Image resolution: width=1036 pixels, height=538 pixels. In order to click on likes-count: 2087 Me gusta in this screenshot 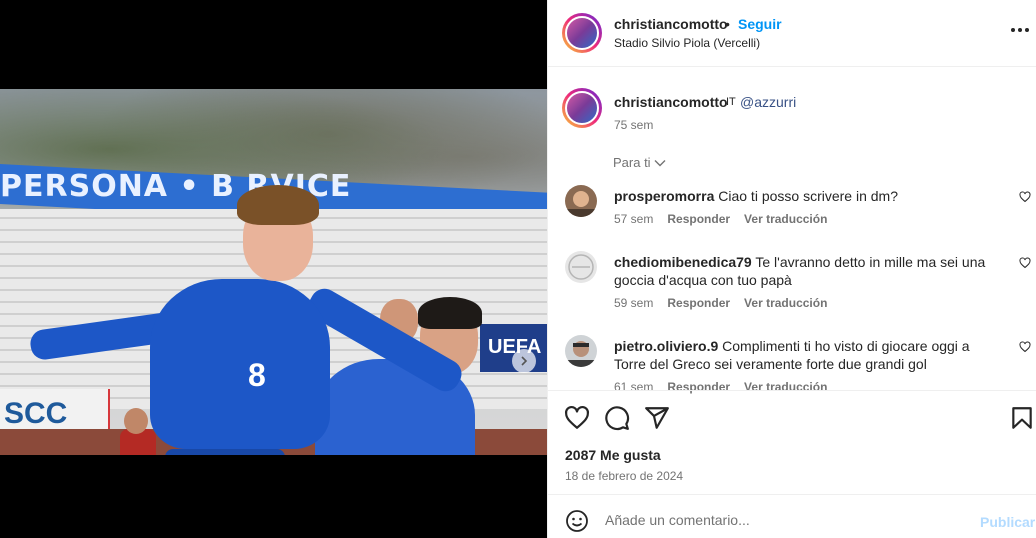, I will do `click(613, 455)`.